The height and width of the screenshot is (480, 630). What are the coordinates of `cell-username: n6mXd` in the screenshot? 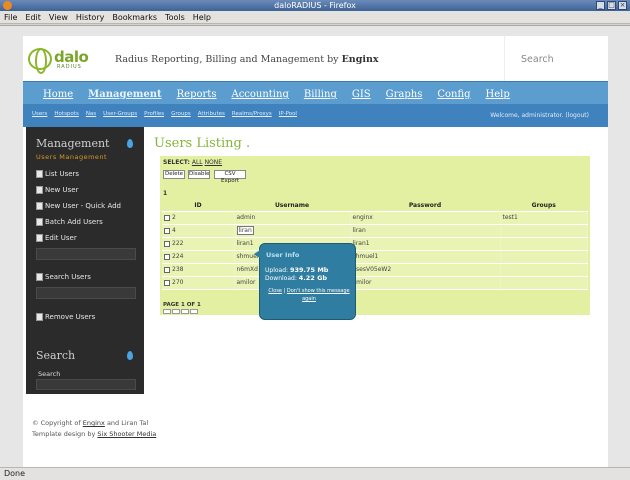 It's located at (247, 269).